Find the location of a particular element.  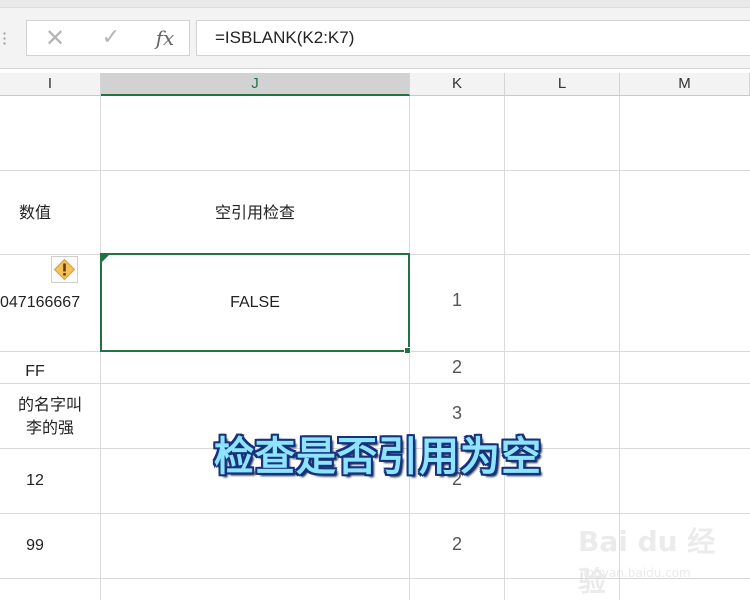

column-header-i: I is located at coordinates (50, 84).